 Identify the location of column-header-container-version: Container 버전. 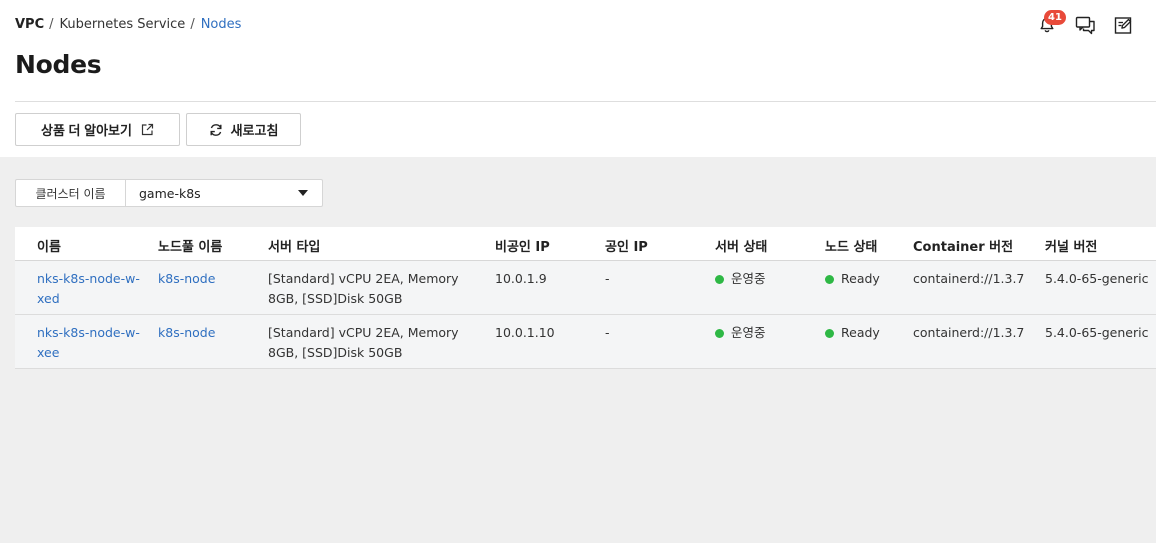
(963, 245).